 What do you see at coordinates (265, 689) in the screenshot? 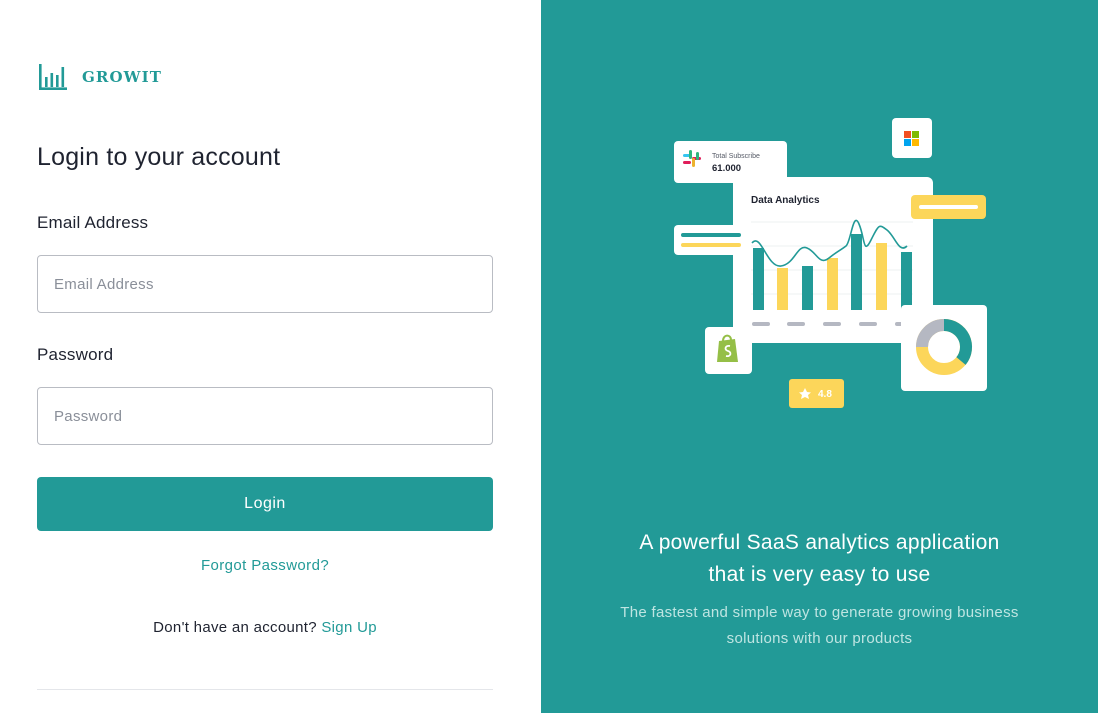
I see `divider` at bounding box center [265, 689].